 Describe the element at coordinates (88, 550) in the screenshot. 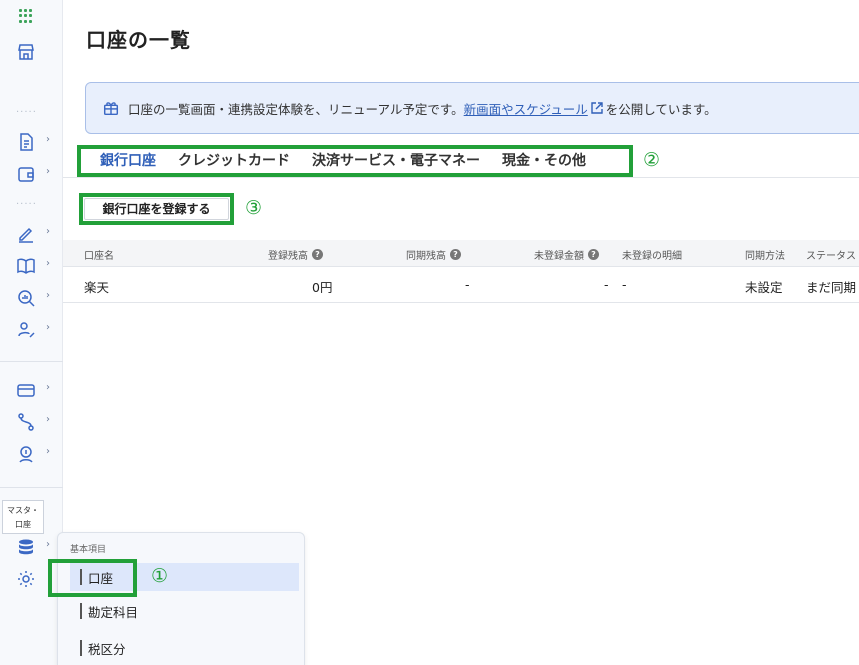

I see `menu-section-title: 基本項目` at that location.